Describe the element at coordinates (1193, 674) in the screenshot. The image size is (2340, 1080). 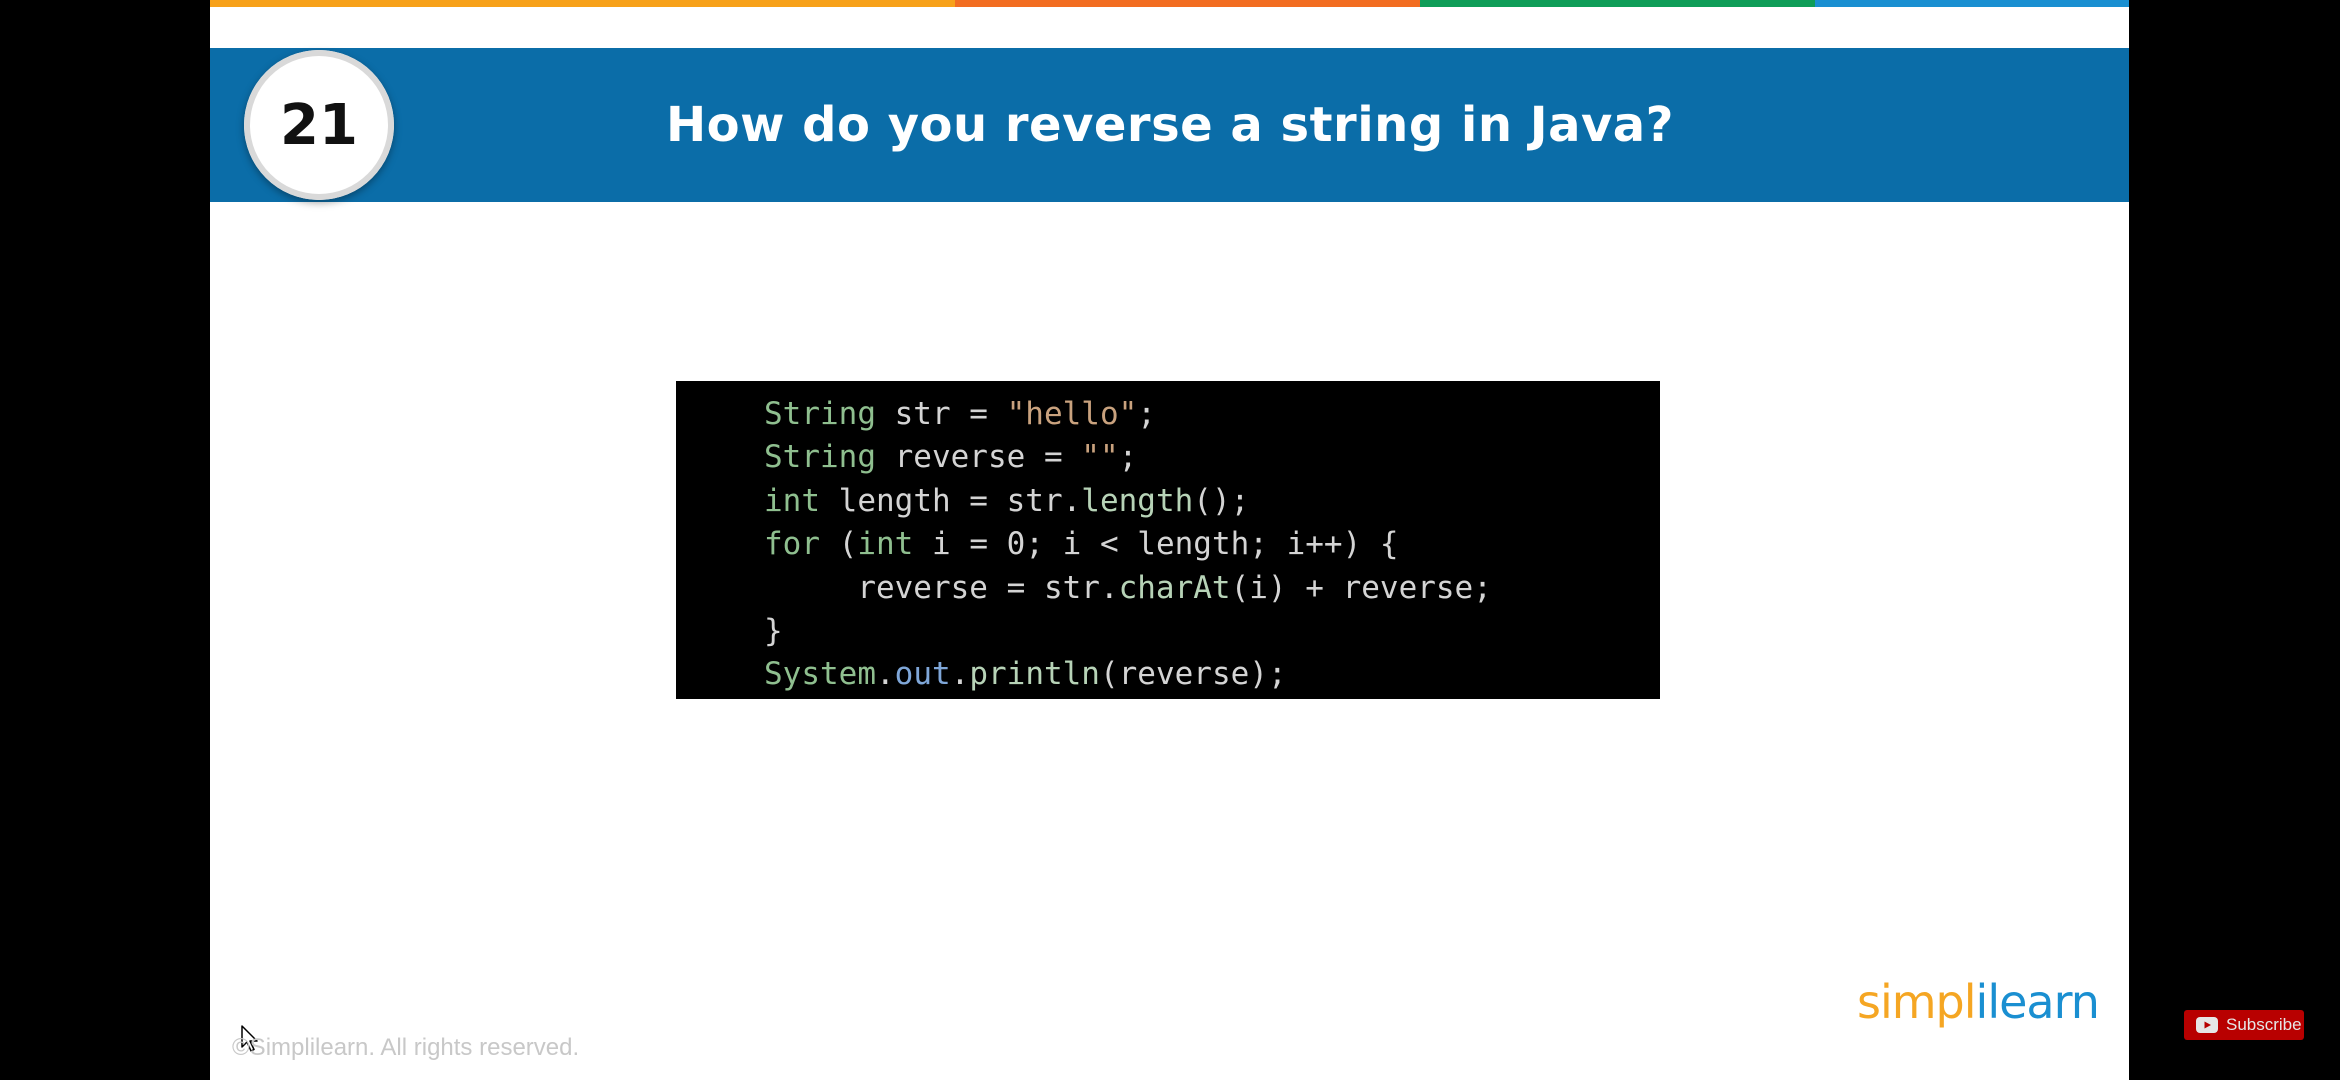
I see `code-token: (reverse);` at that location.